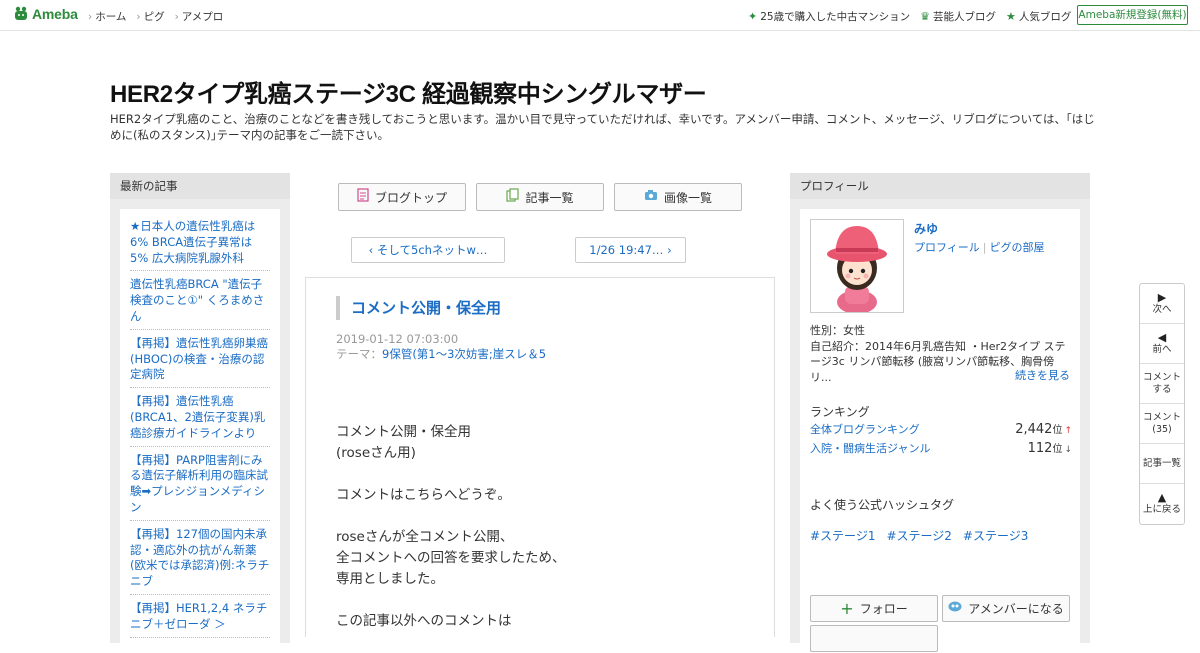 The image size is (1200, 653). Describe the element at coordinates (423, 495) in the screenshot. I see `entry-paragraph: コメントはこちらへどうぞ。` at that location.